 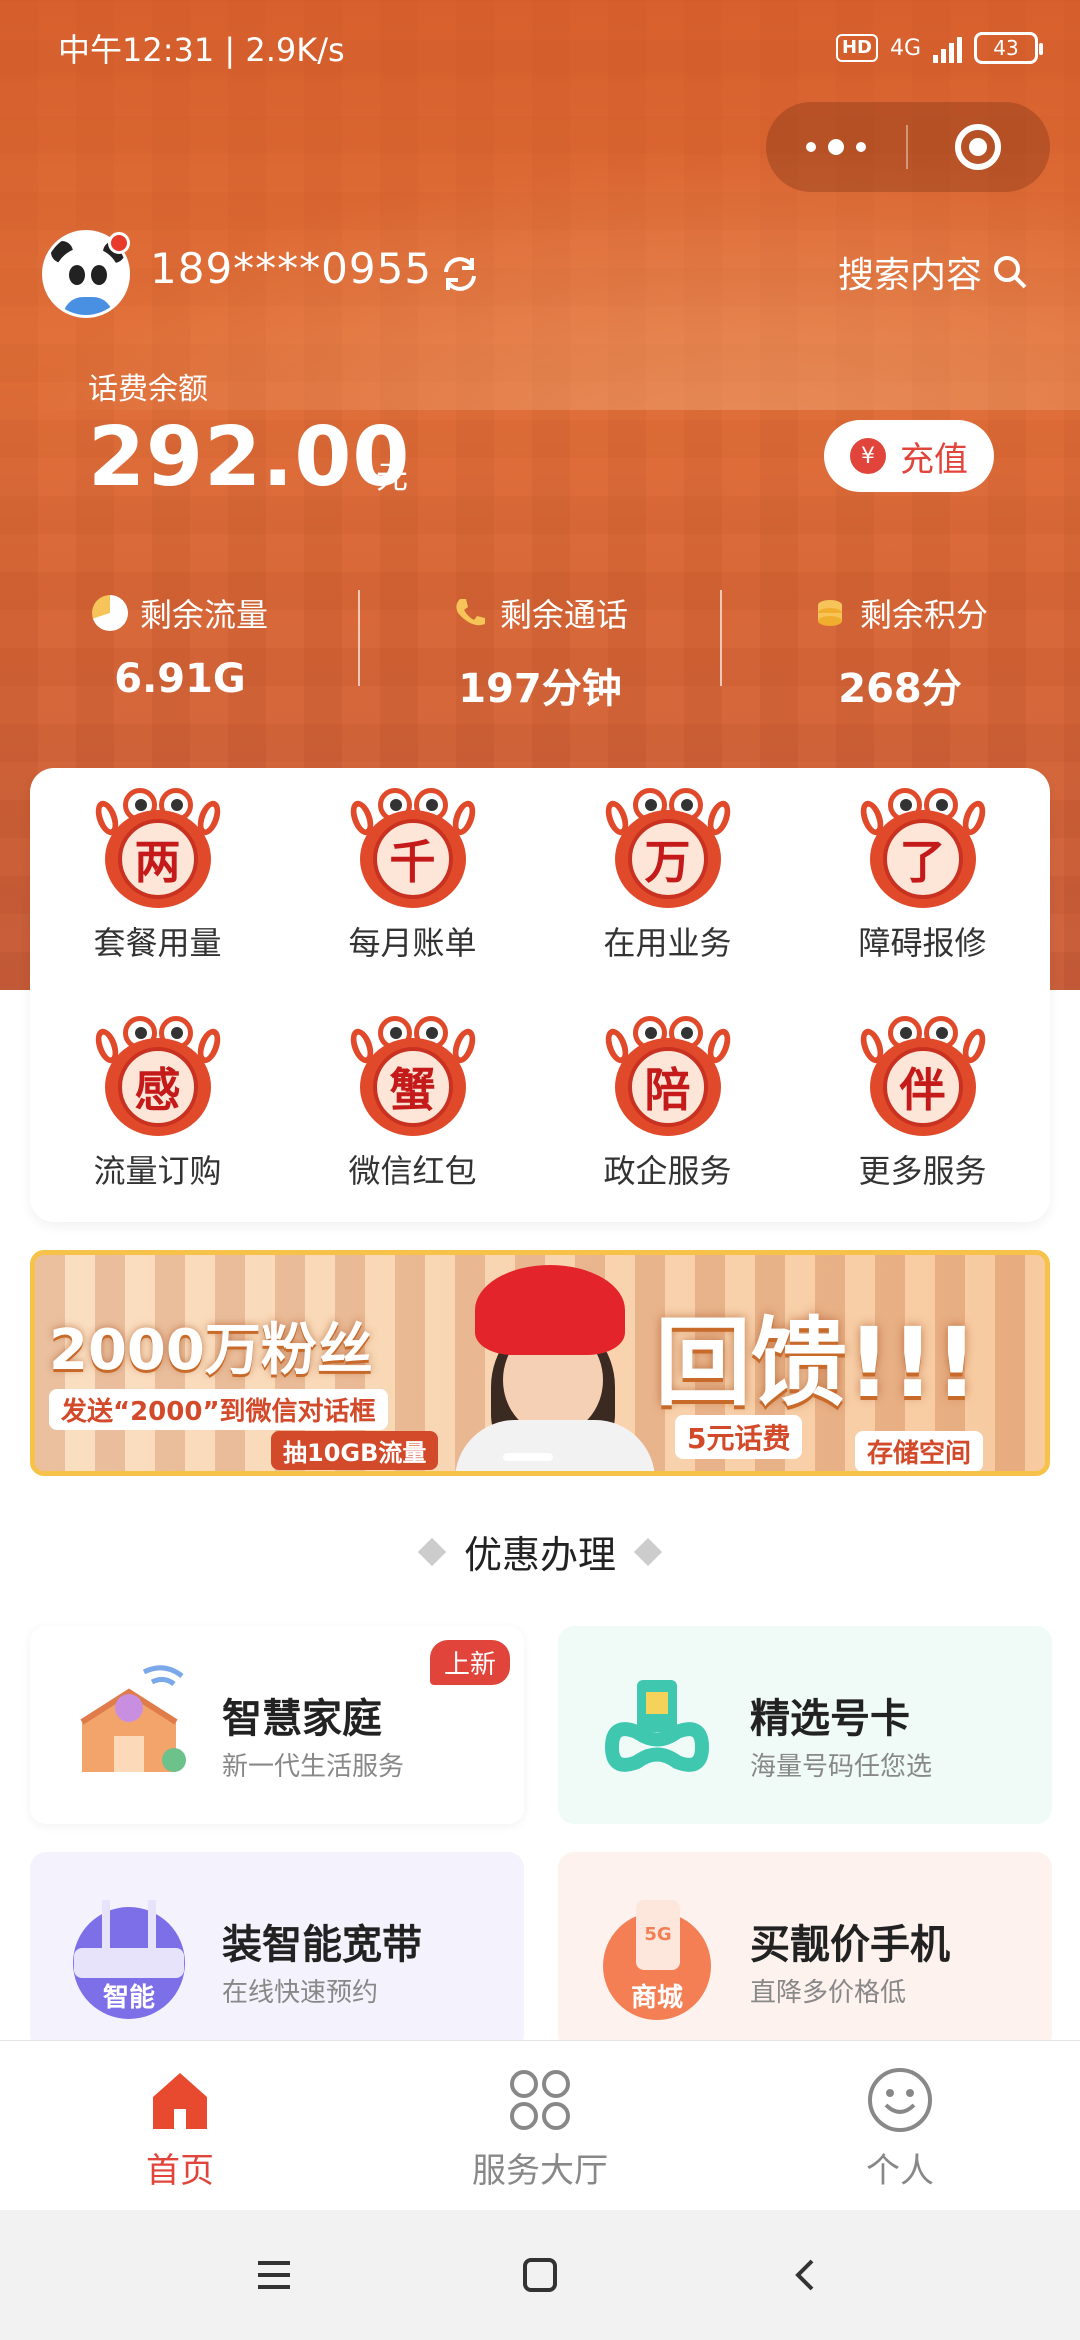 What do you see at coordinates (274, 2275) in the screenshot?
I see `menu-icon` at bounding box center [274, 2275].